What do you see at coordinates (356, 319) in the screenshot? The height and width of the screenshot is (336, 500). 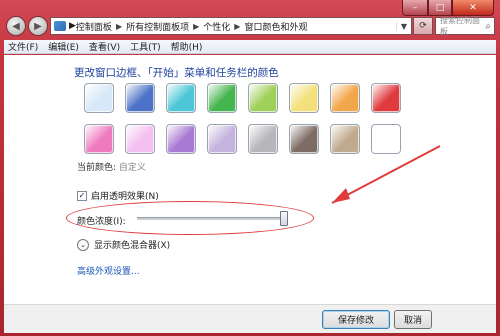 I see `save-changes-button: 保存修改` at bounding box center [356, 319].